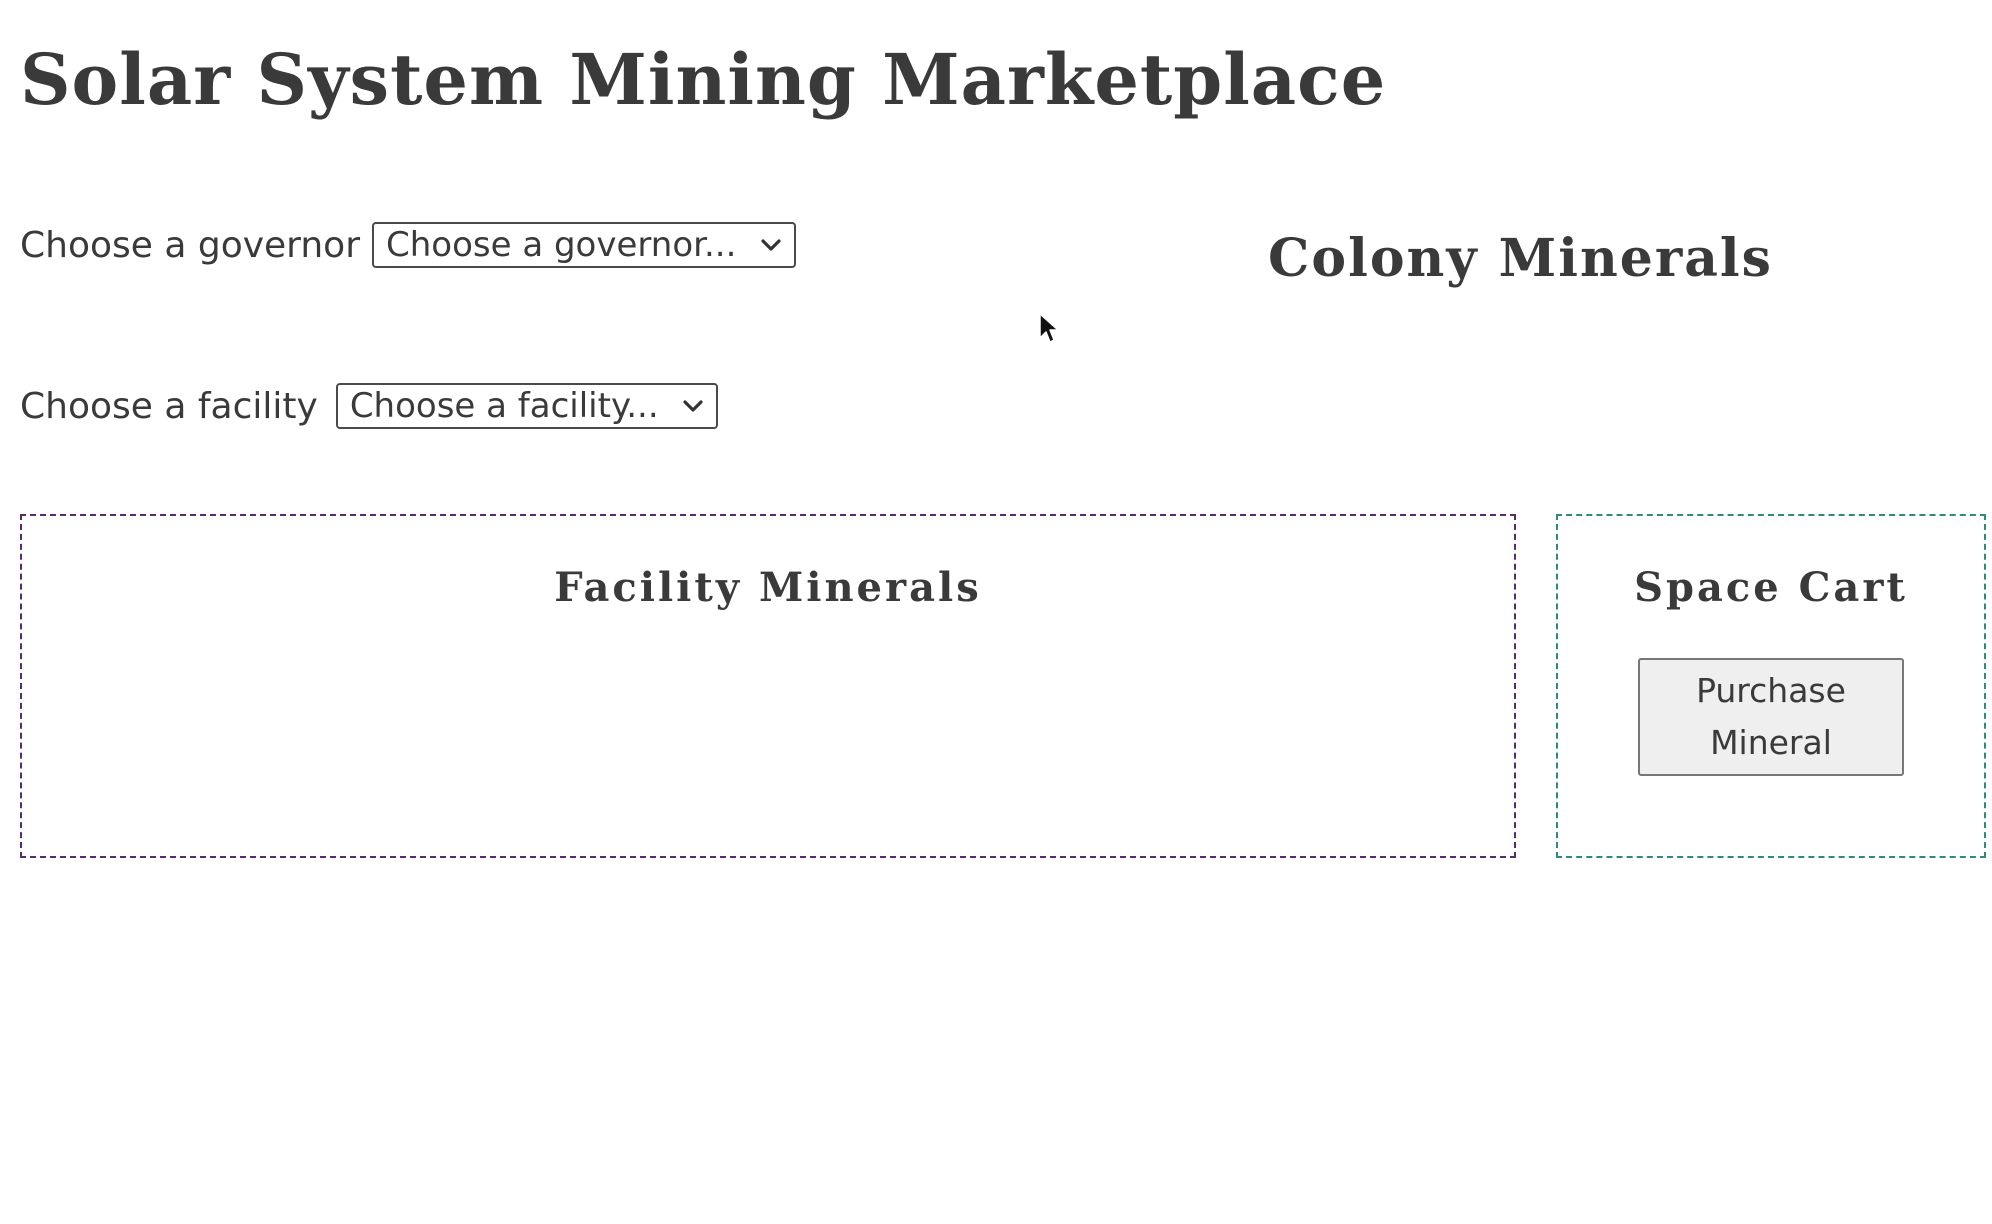 Image resolution: width=1992 pixels, height=1224 pixels. What do you see at coordinates (703, 79) in the screenshot?
I see `page-title: Solar System Mining Marketplace` at bounding box center [703, 79].